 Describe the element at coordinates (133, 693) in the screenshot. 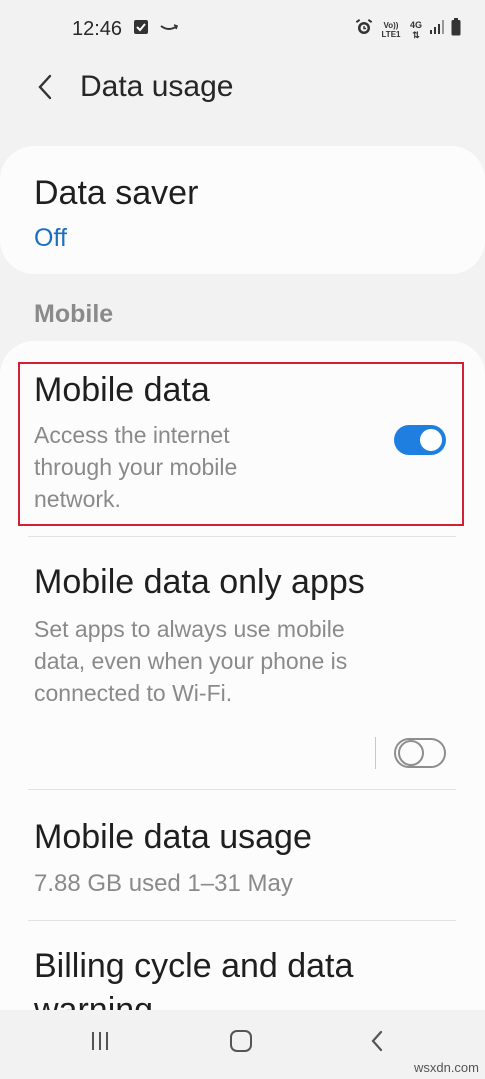

I see `mobile-data-only-apps-subtitle-line-3: connected to Wi‑Fi.` at that location.